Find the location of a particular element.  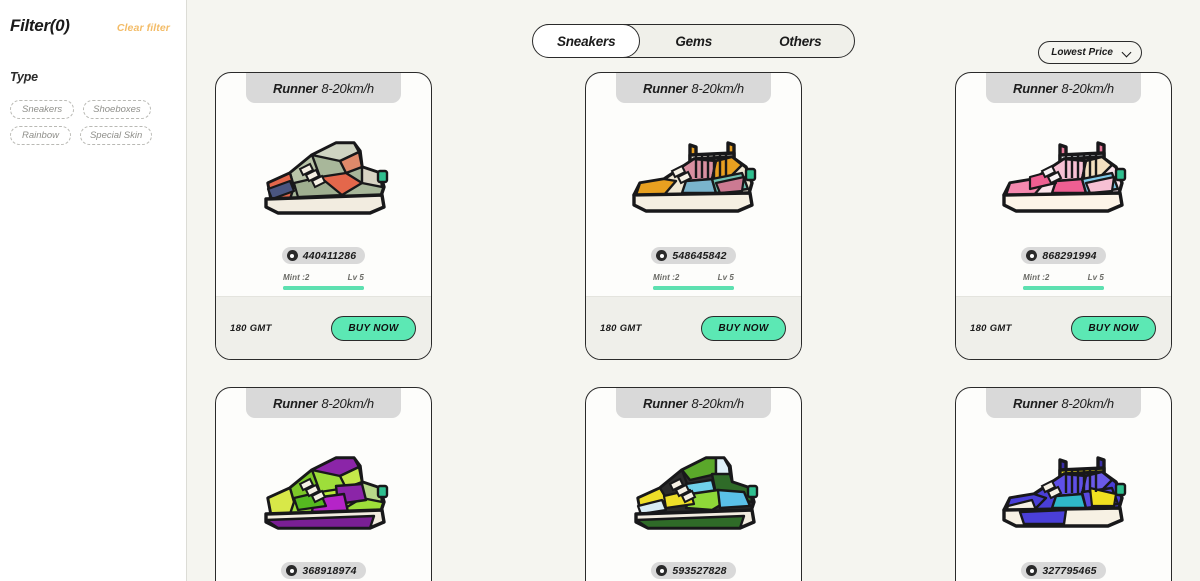

filter-header: Filter(0) Clear filter is located at coordinates (92, 26).